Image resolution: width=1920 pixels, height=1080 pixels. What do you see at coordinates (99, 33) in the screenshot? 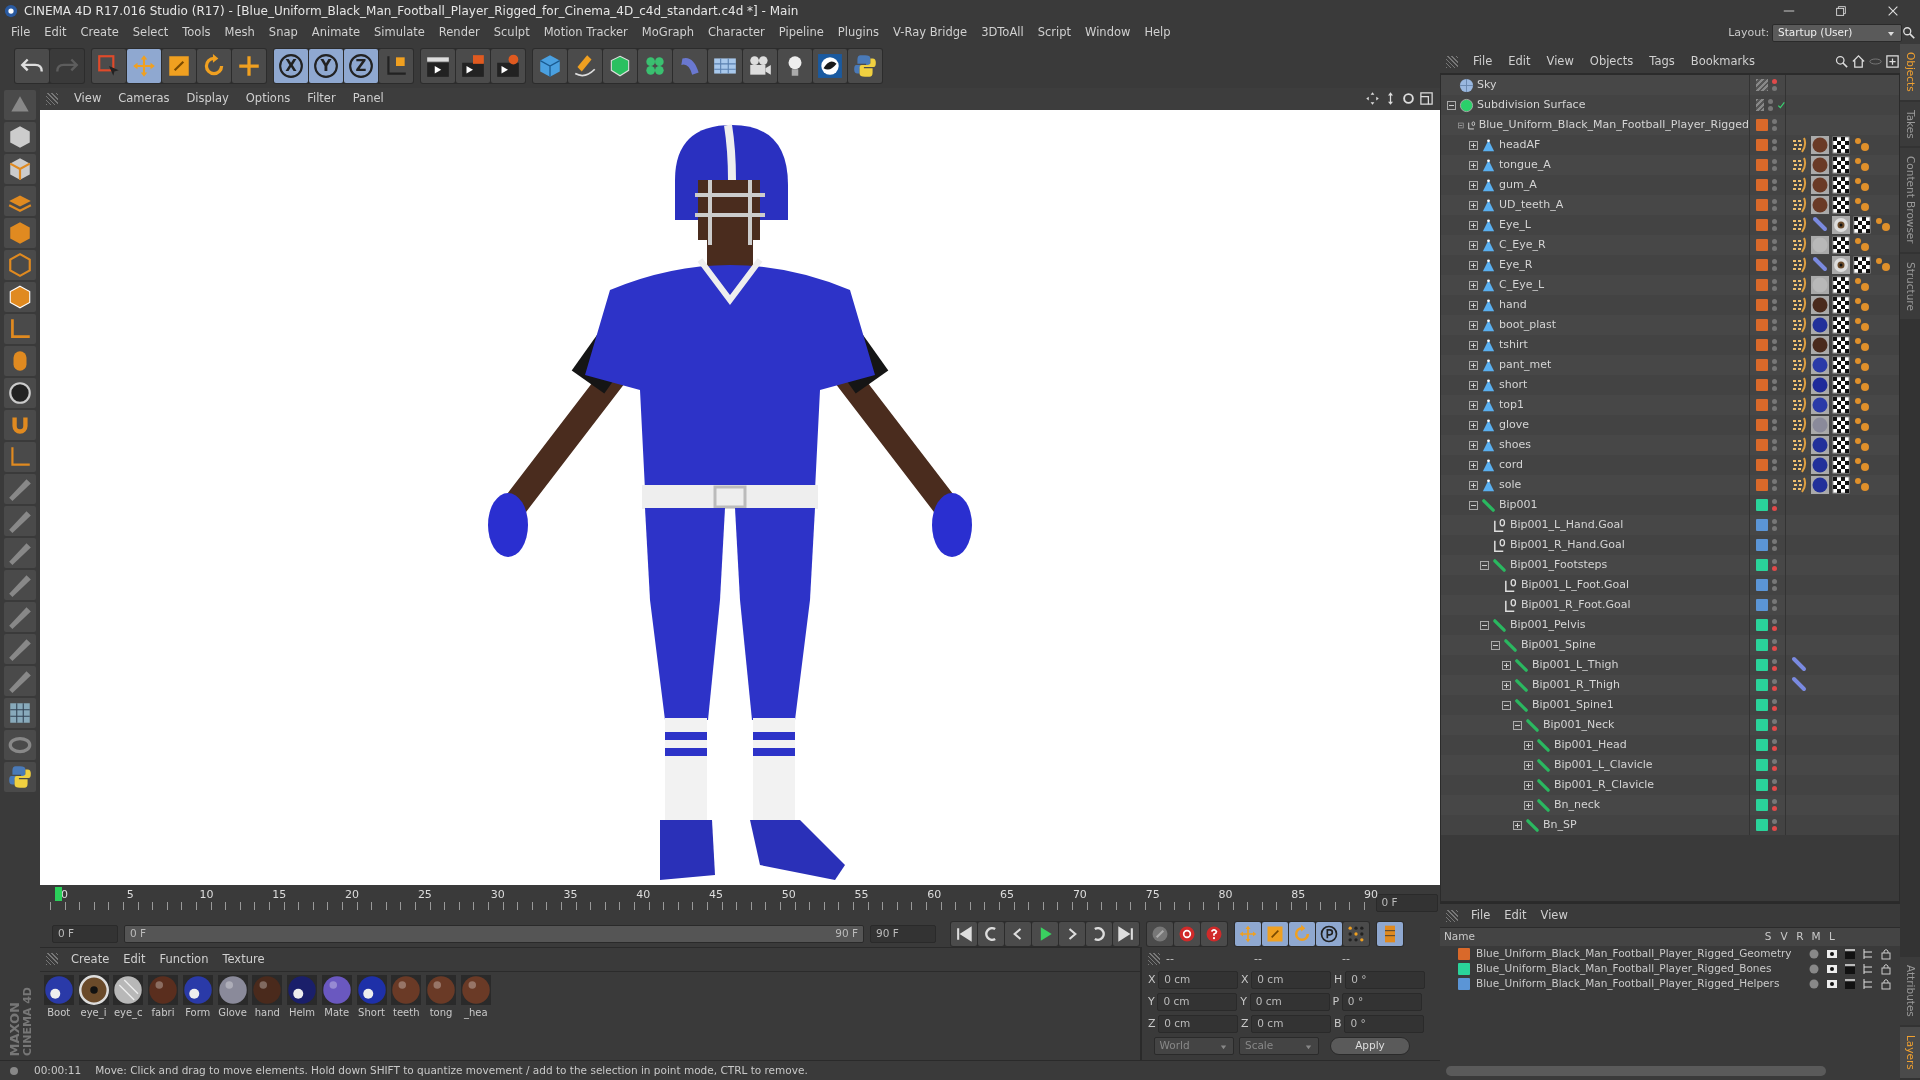
I see `menu-item: Create` at bounding box center [99, 33].